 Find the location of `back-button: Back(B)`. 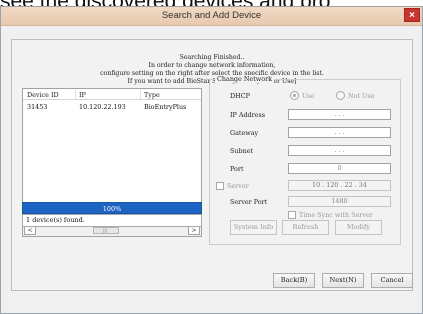

back-button: Back(B) is located at coordinates (294, 280).